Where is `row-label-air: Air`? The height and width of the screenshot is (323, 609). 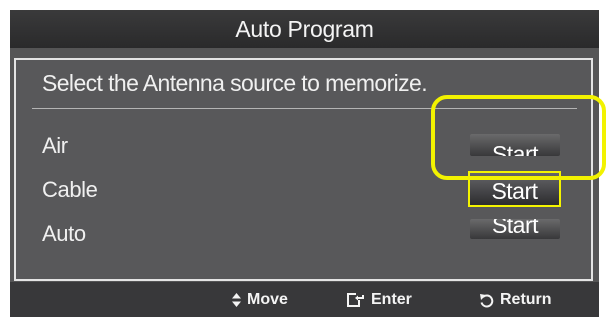
row-label-air: Air is located at coordinates (55, 145).